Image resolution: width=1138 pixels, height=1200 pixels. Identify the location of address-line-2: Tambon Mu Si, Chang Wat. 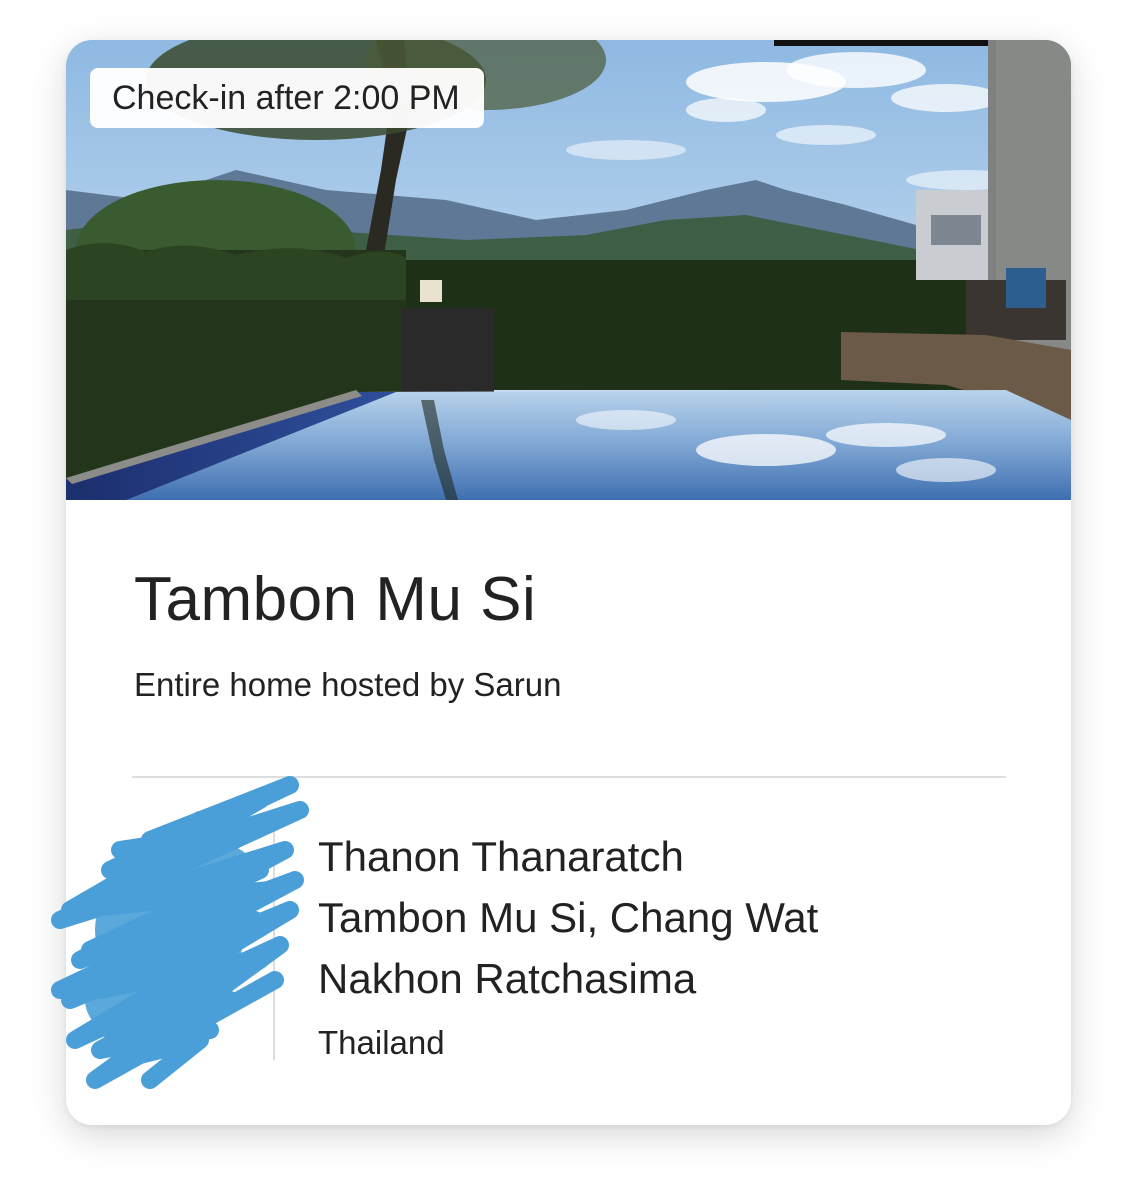
(568, 917).